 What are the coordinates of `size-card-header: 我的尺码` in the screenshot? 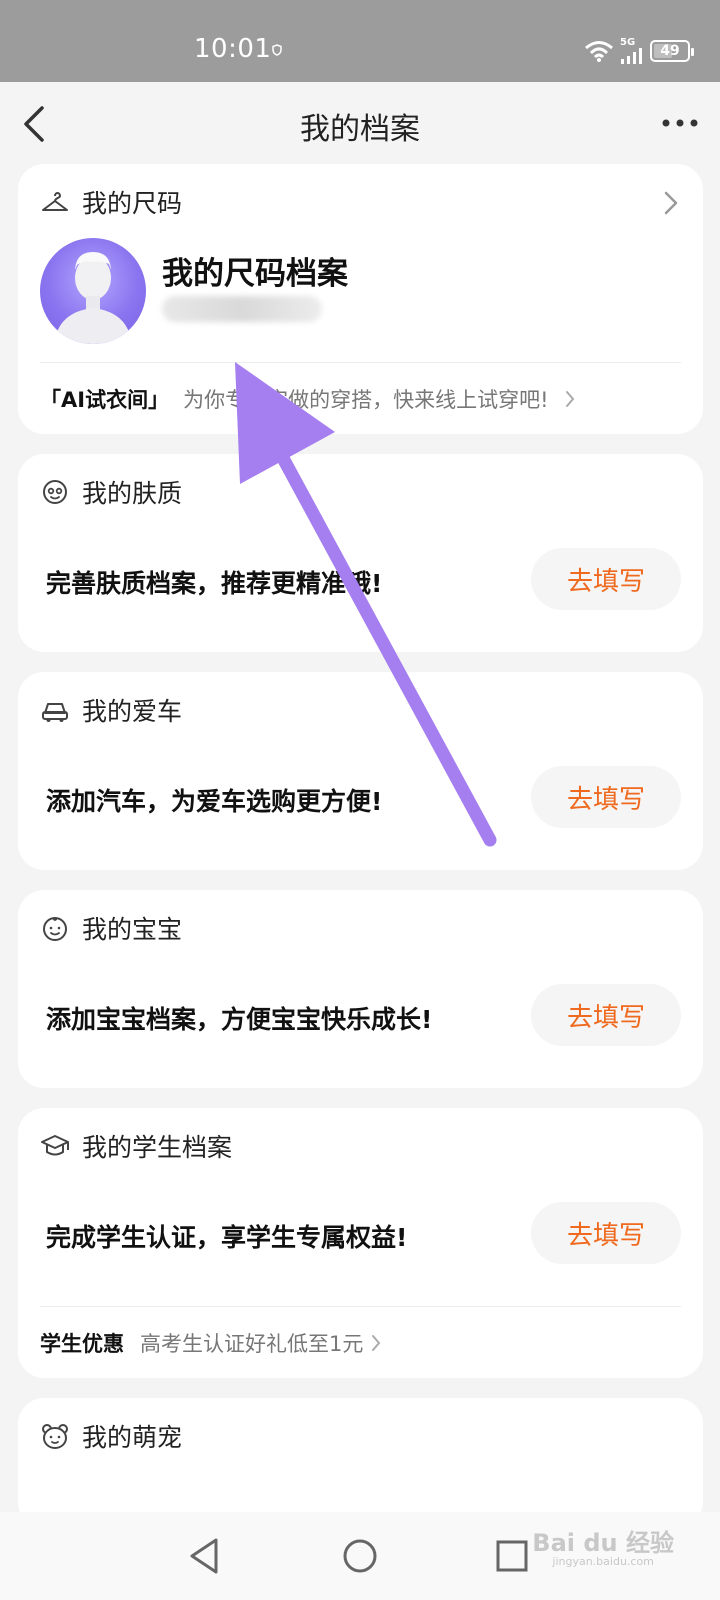 It's located at (111, 202).